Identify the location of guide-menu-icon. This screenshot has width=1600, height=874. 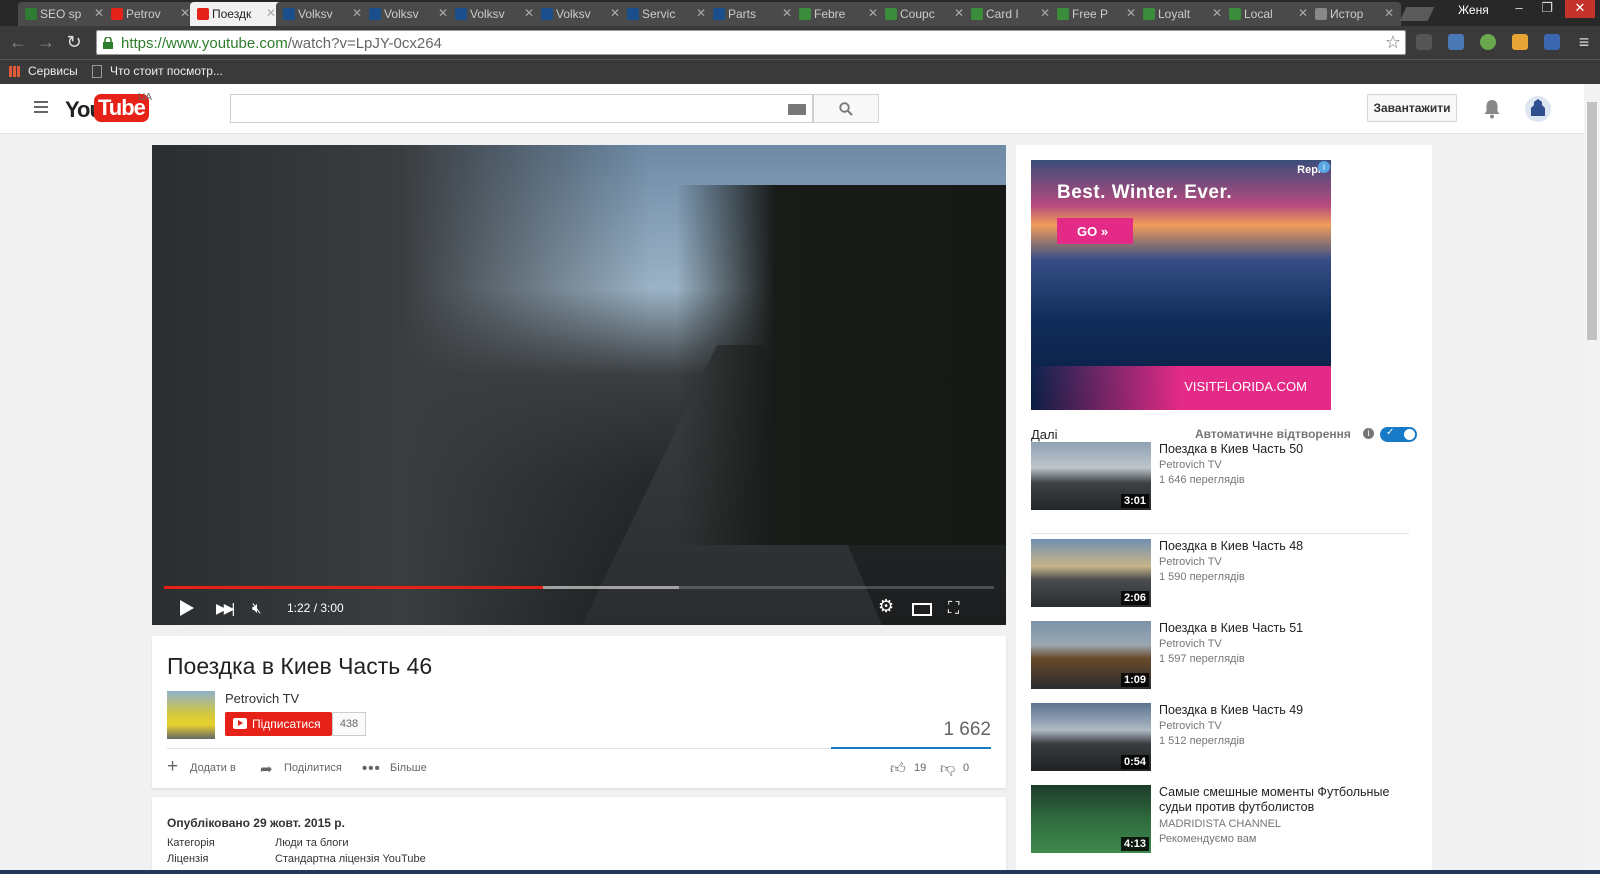
(41, 107).